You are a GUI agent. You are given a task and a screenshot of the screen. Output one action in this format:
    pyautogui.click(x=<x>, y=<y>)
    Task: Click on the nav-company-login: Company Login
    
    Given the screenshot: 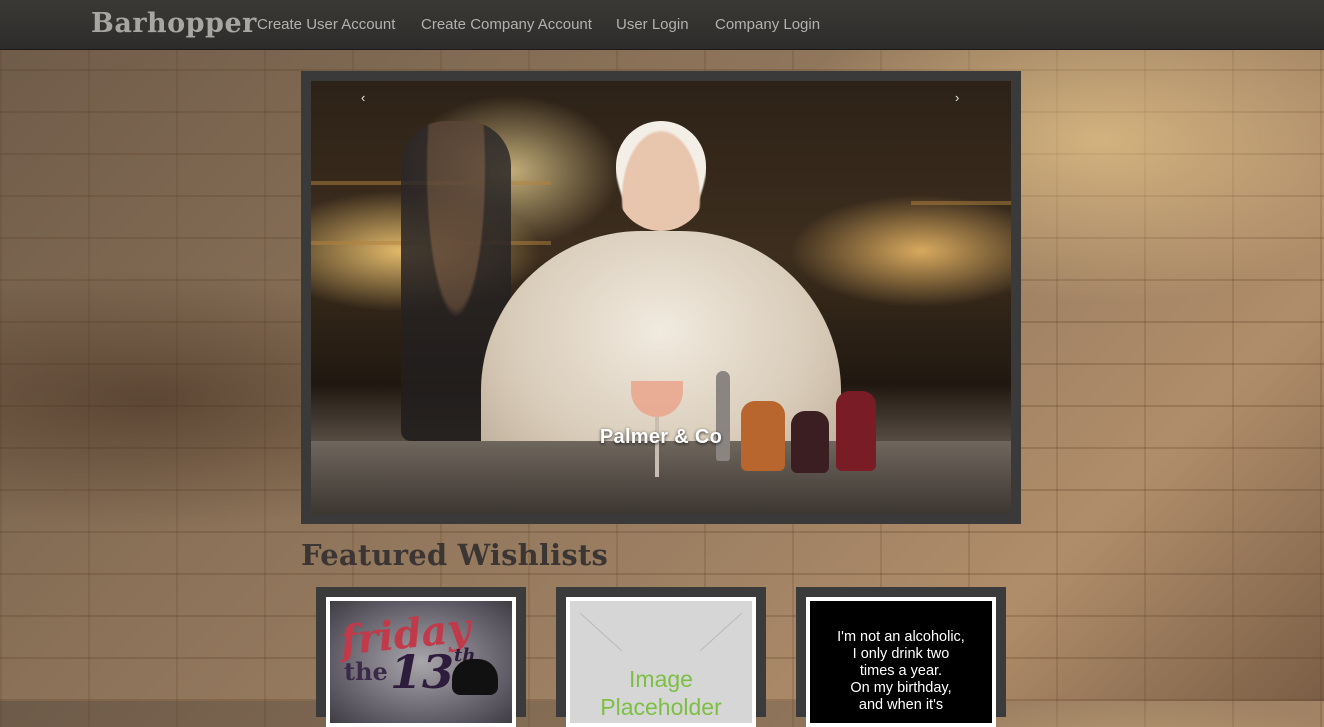 What is the action you would take?
    pyautogui.click(x=767, y=24)
    